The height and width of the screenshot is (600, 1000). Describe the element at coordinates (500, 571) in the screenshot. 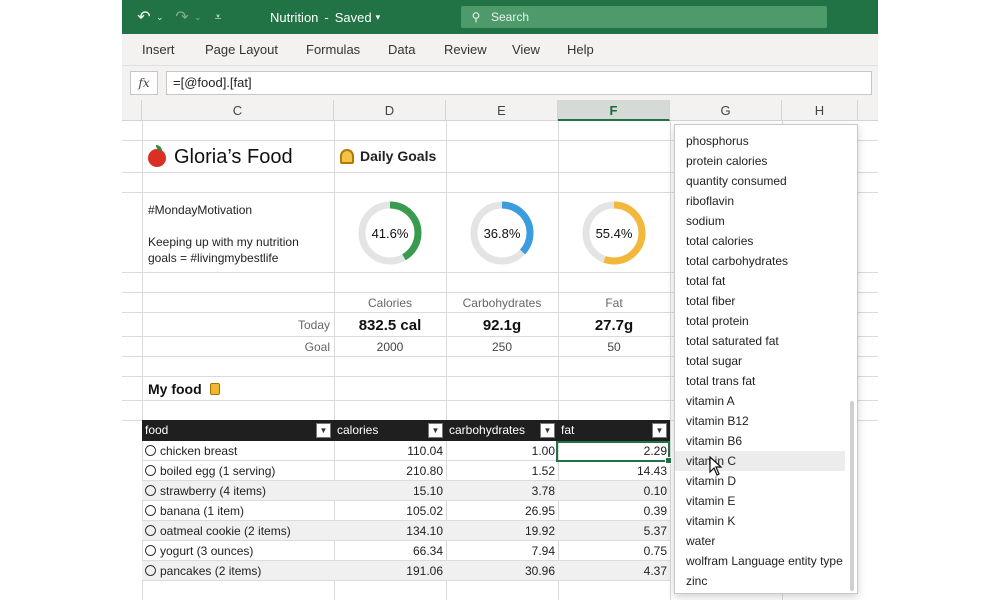

I see `carbohydrates-cell: 30.96` at that location.